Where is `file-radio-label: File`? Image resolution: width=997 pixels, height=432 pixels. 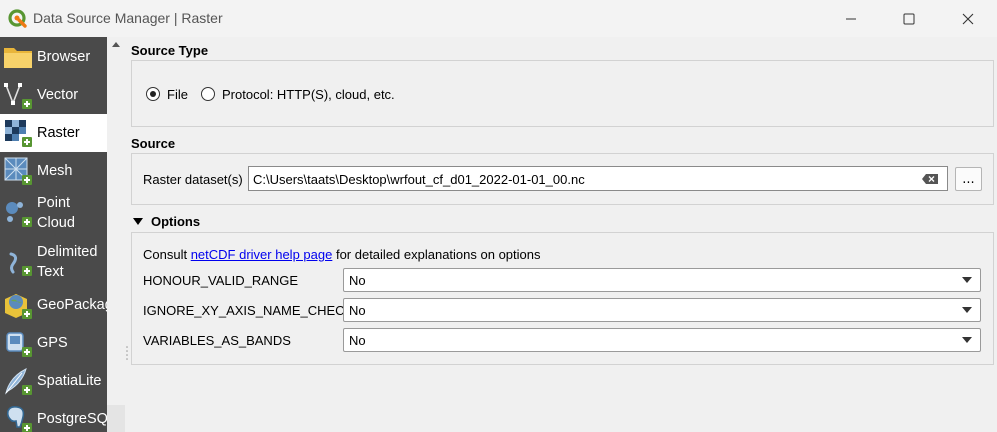
file-radio-label: File is located at coordinates (177, 94).